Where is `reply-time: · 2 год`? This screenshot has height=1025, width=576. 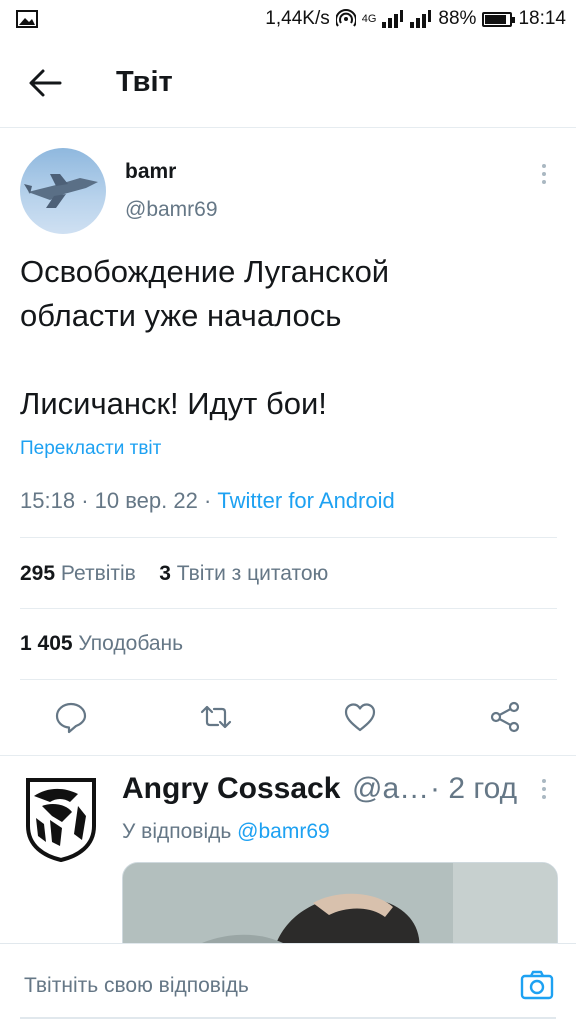
reply-time: · 2 год is located at coordinates (474, 788).